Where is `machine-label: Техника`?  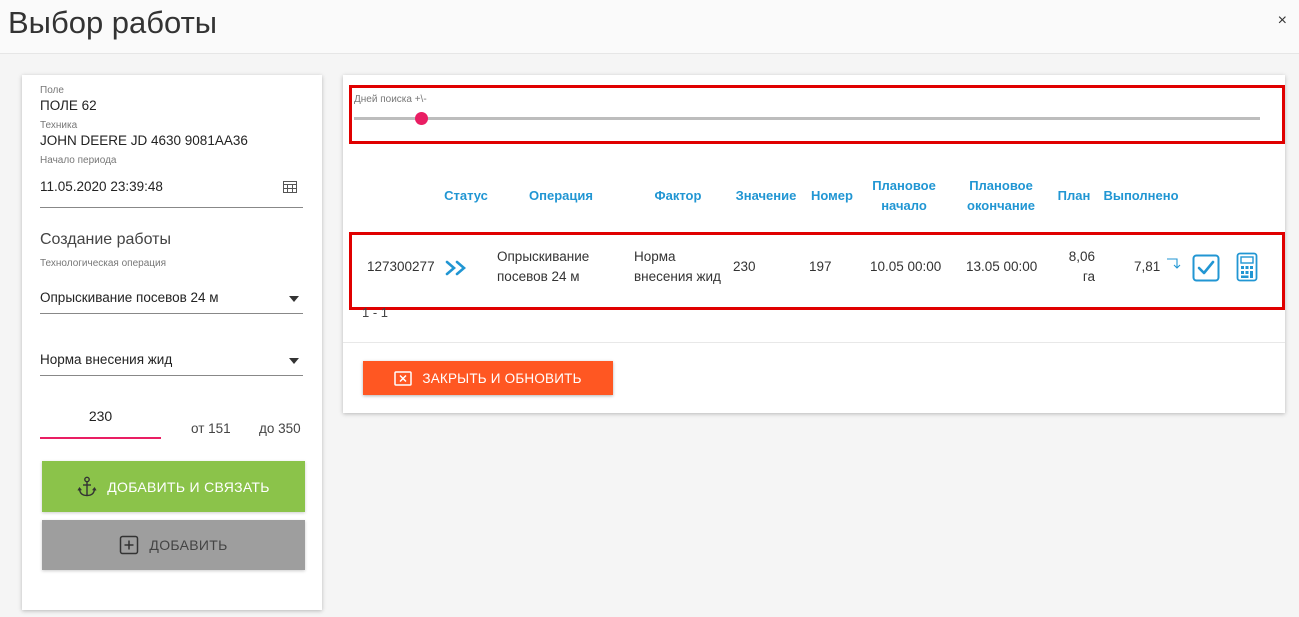 machine-label: Техника is located at coordinates (59, 125).